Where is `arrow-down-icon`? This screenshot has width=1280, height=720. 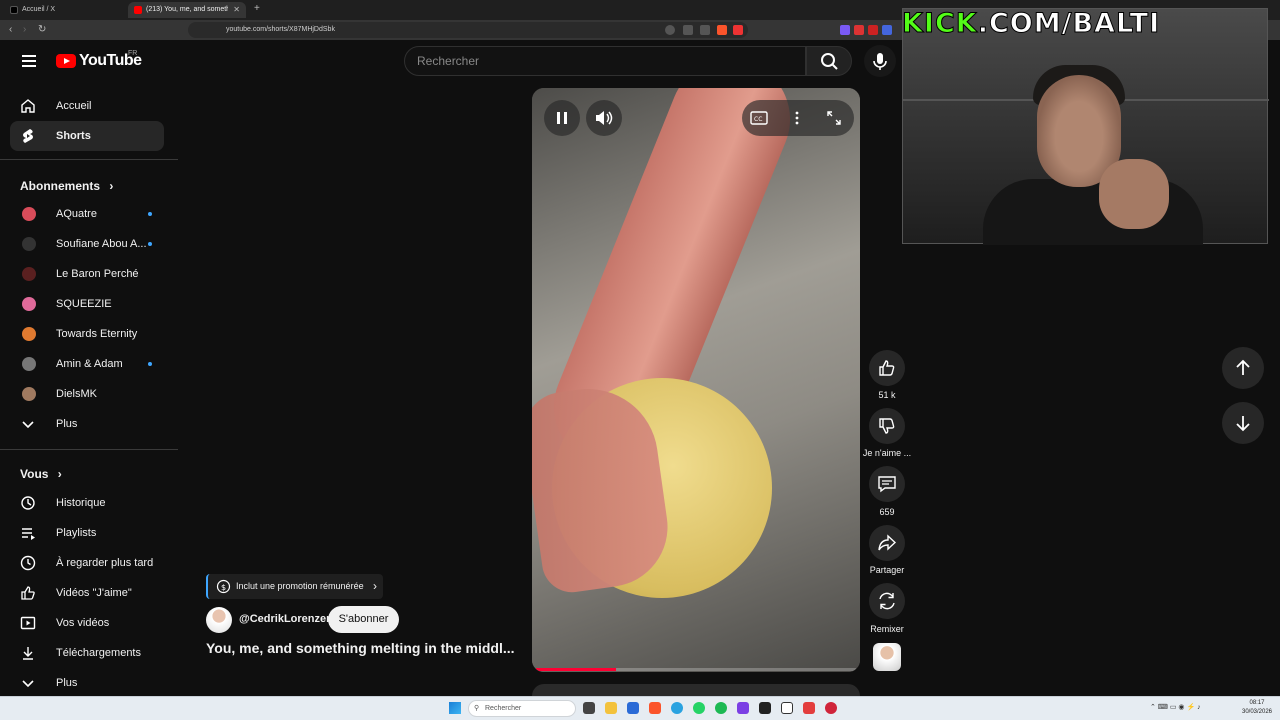 arrow-down-icon is located at coordinates (1243, 424).